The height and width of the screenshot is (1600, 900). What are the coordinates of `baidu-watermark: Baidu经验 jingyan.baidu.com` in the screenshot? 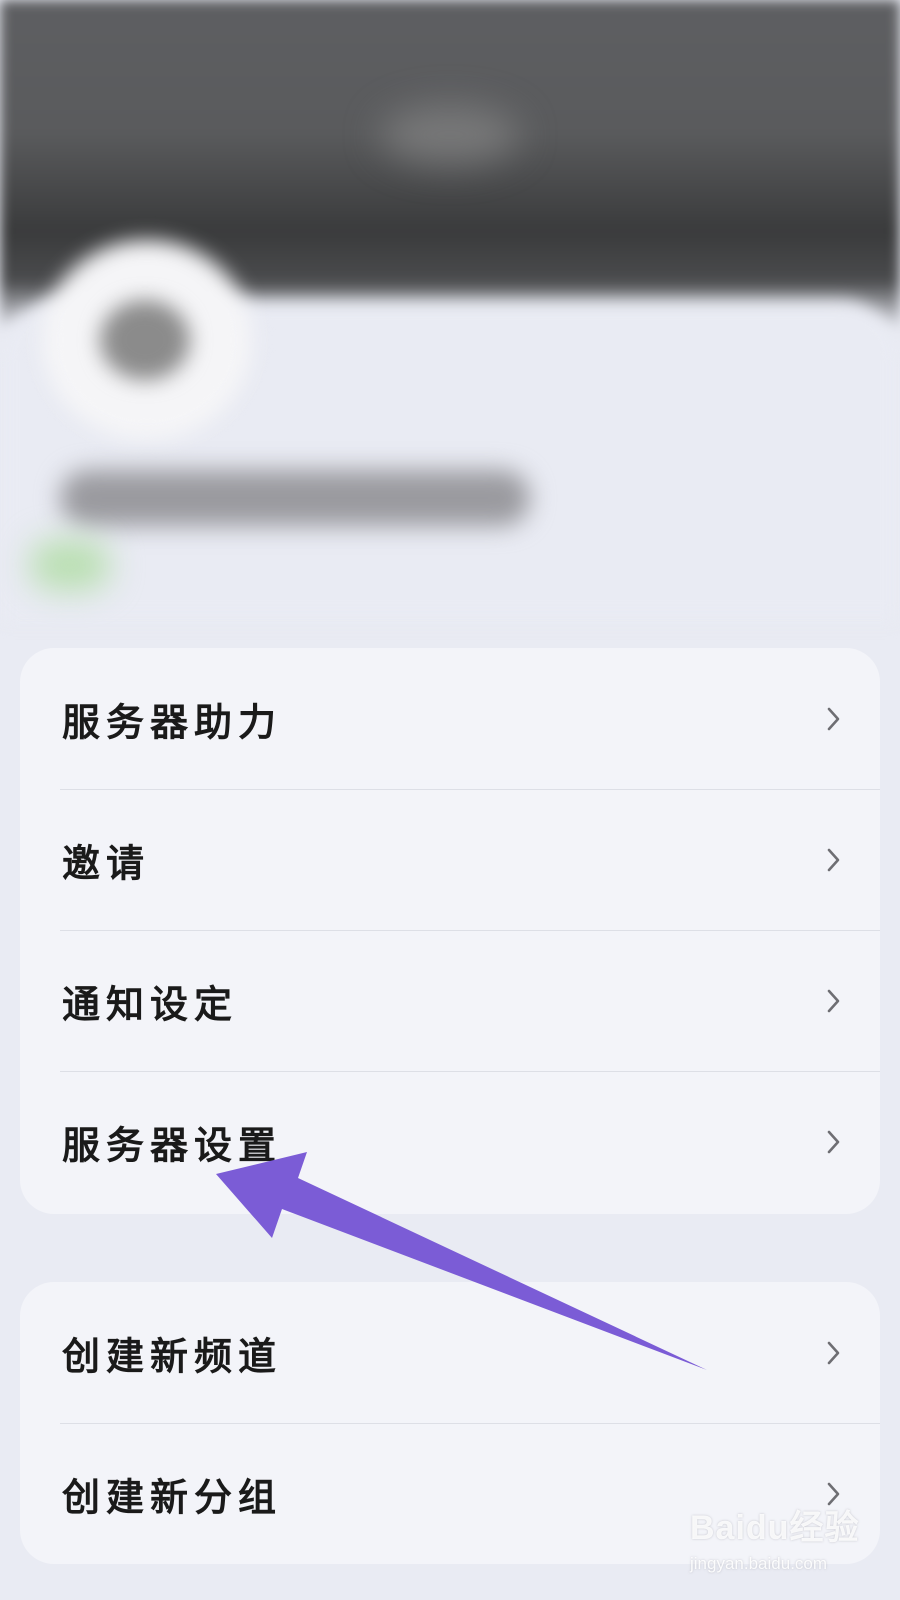 It's located at (785, 1545).